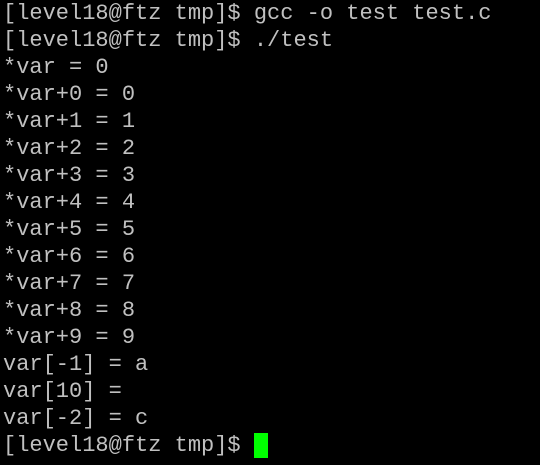 Image resolution: width=540 pixels, height=465 pixels. I want to click on output-line: *var+1 = 1, so click(69, 121).